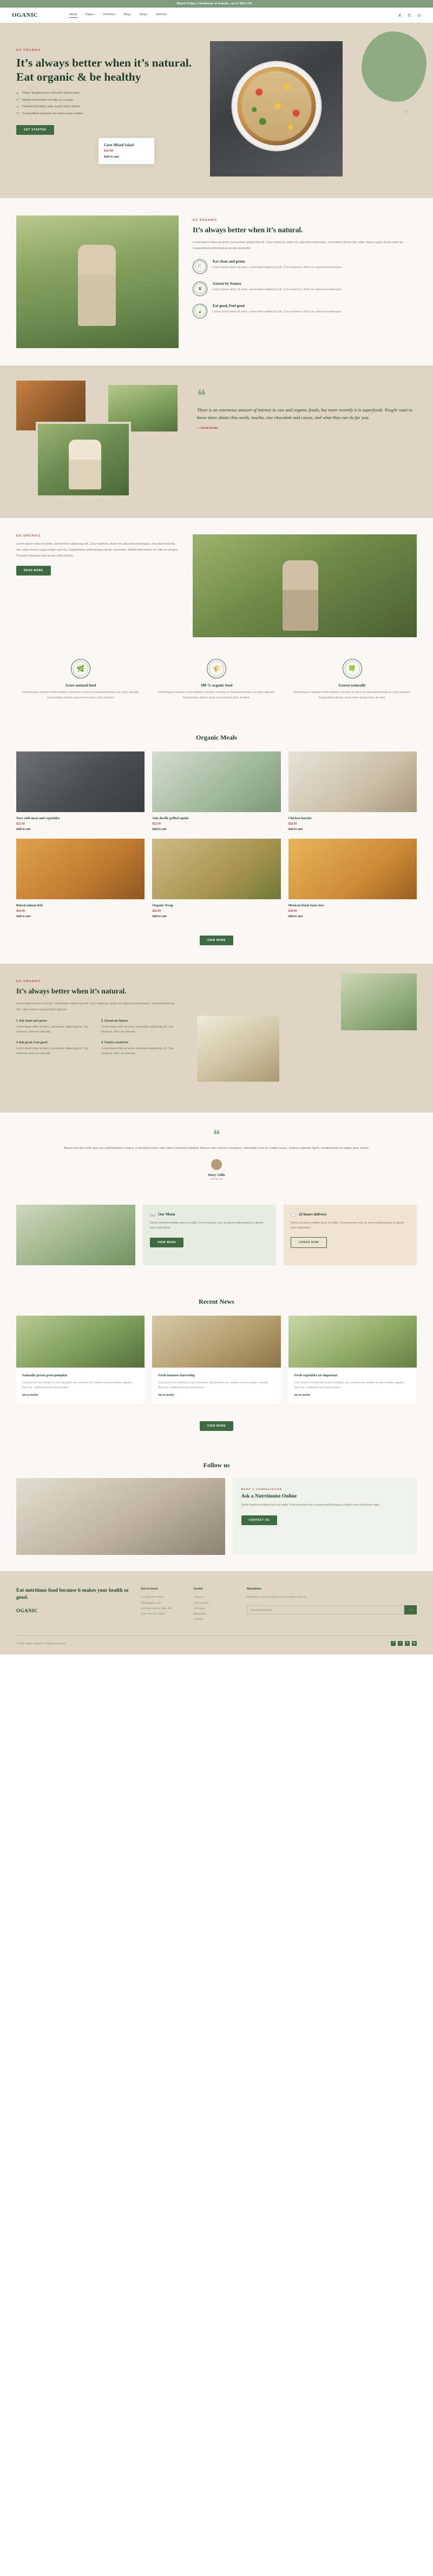 The width and height of the screenshot is (433, 2576). Describe the element at coordinates (73, 1610) in the screenshot. I see `footer-logo: OGANIC` at that location.